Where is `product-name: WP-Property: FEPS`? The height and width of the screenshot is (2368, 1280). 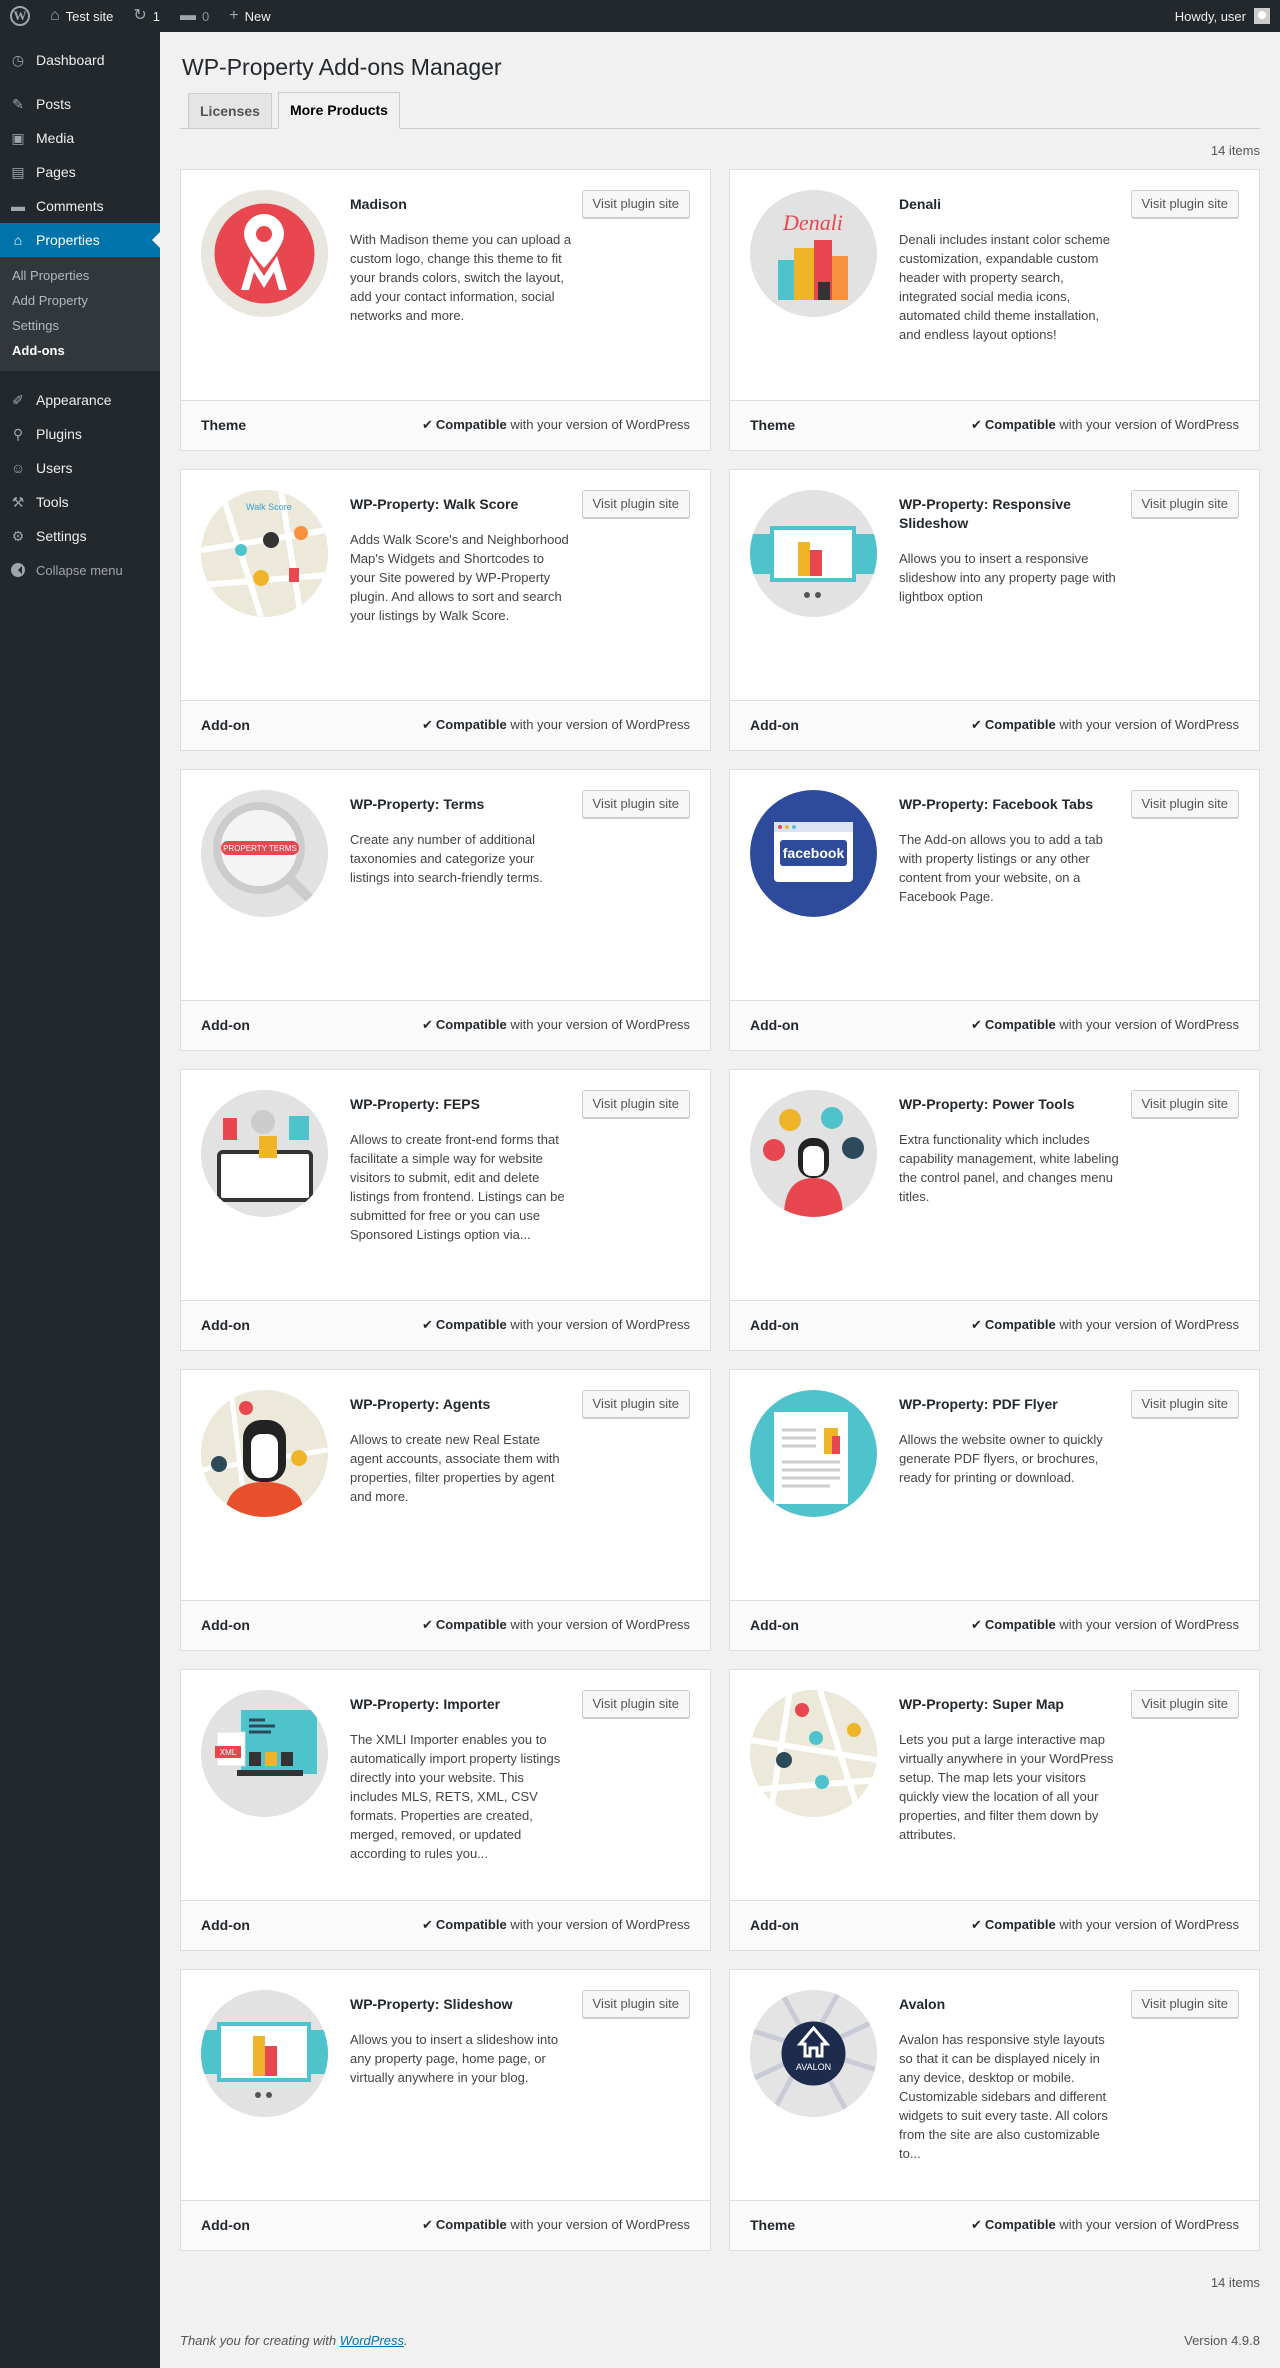 product-name: WP-Property: FEPS is located at coordinates (460, 1104).